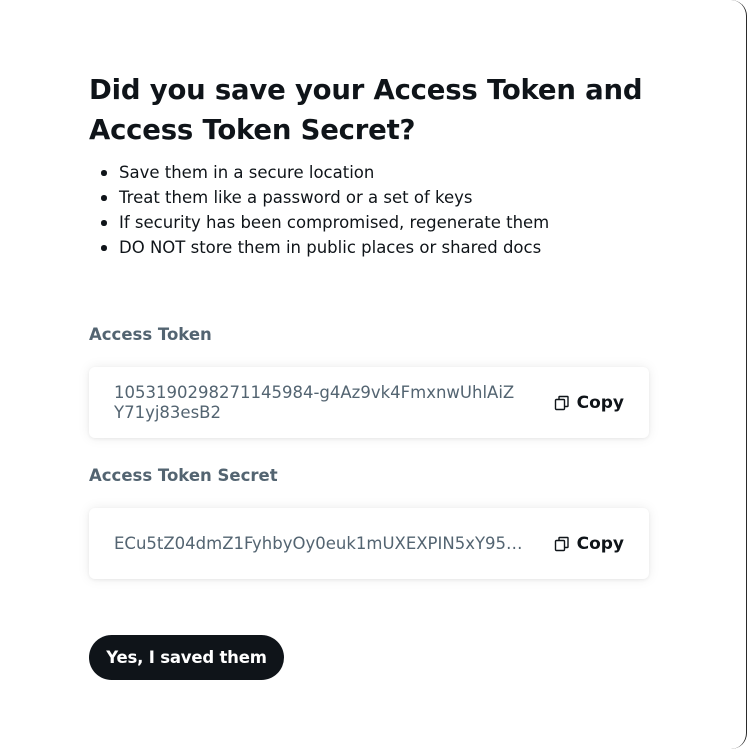  Describe the element at coordinates (150, 334) in the screenshot. I see `access-token-label: Access Token` at that location.